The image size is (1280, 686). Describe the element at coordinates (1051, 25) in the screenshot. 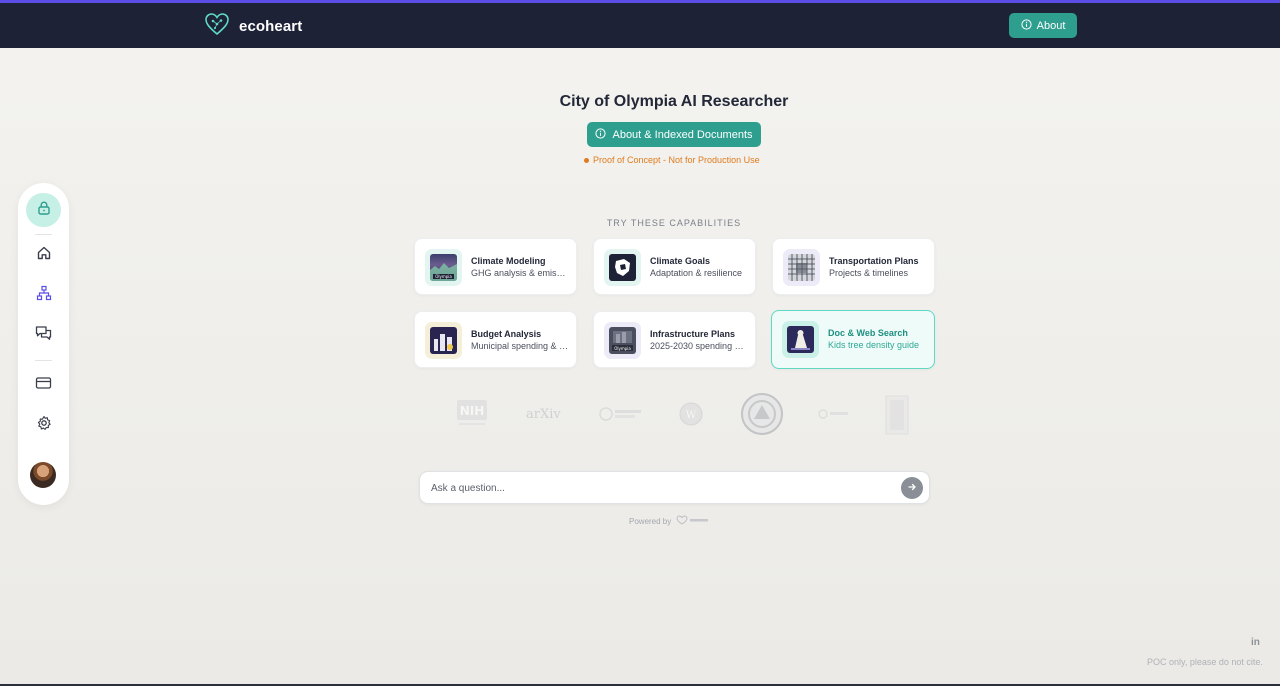

I see `about-button-label: About` at that location.